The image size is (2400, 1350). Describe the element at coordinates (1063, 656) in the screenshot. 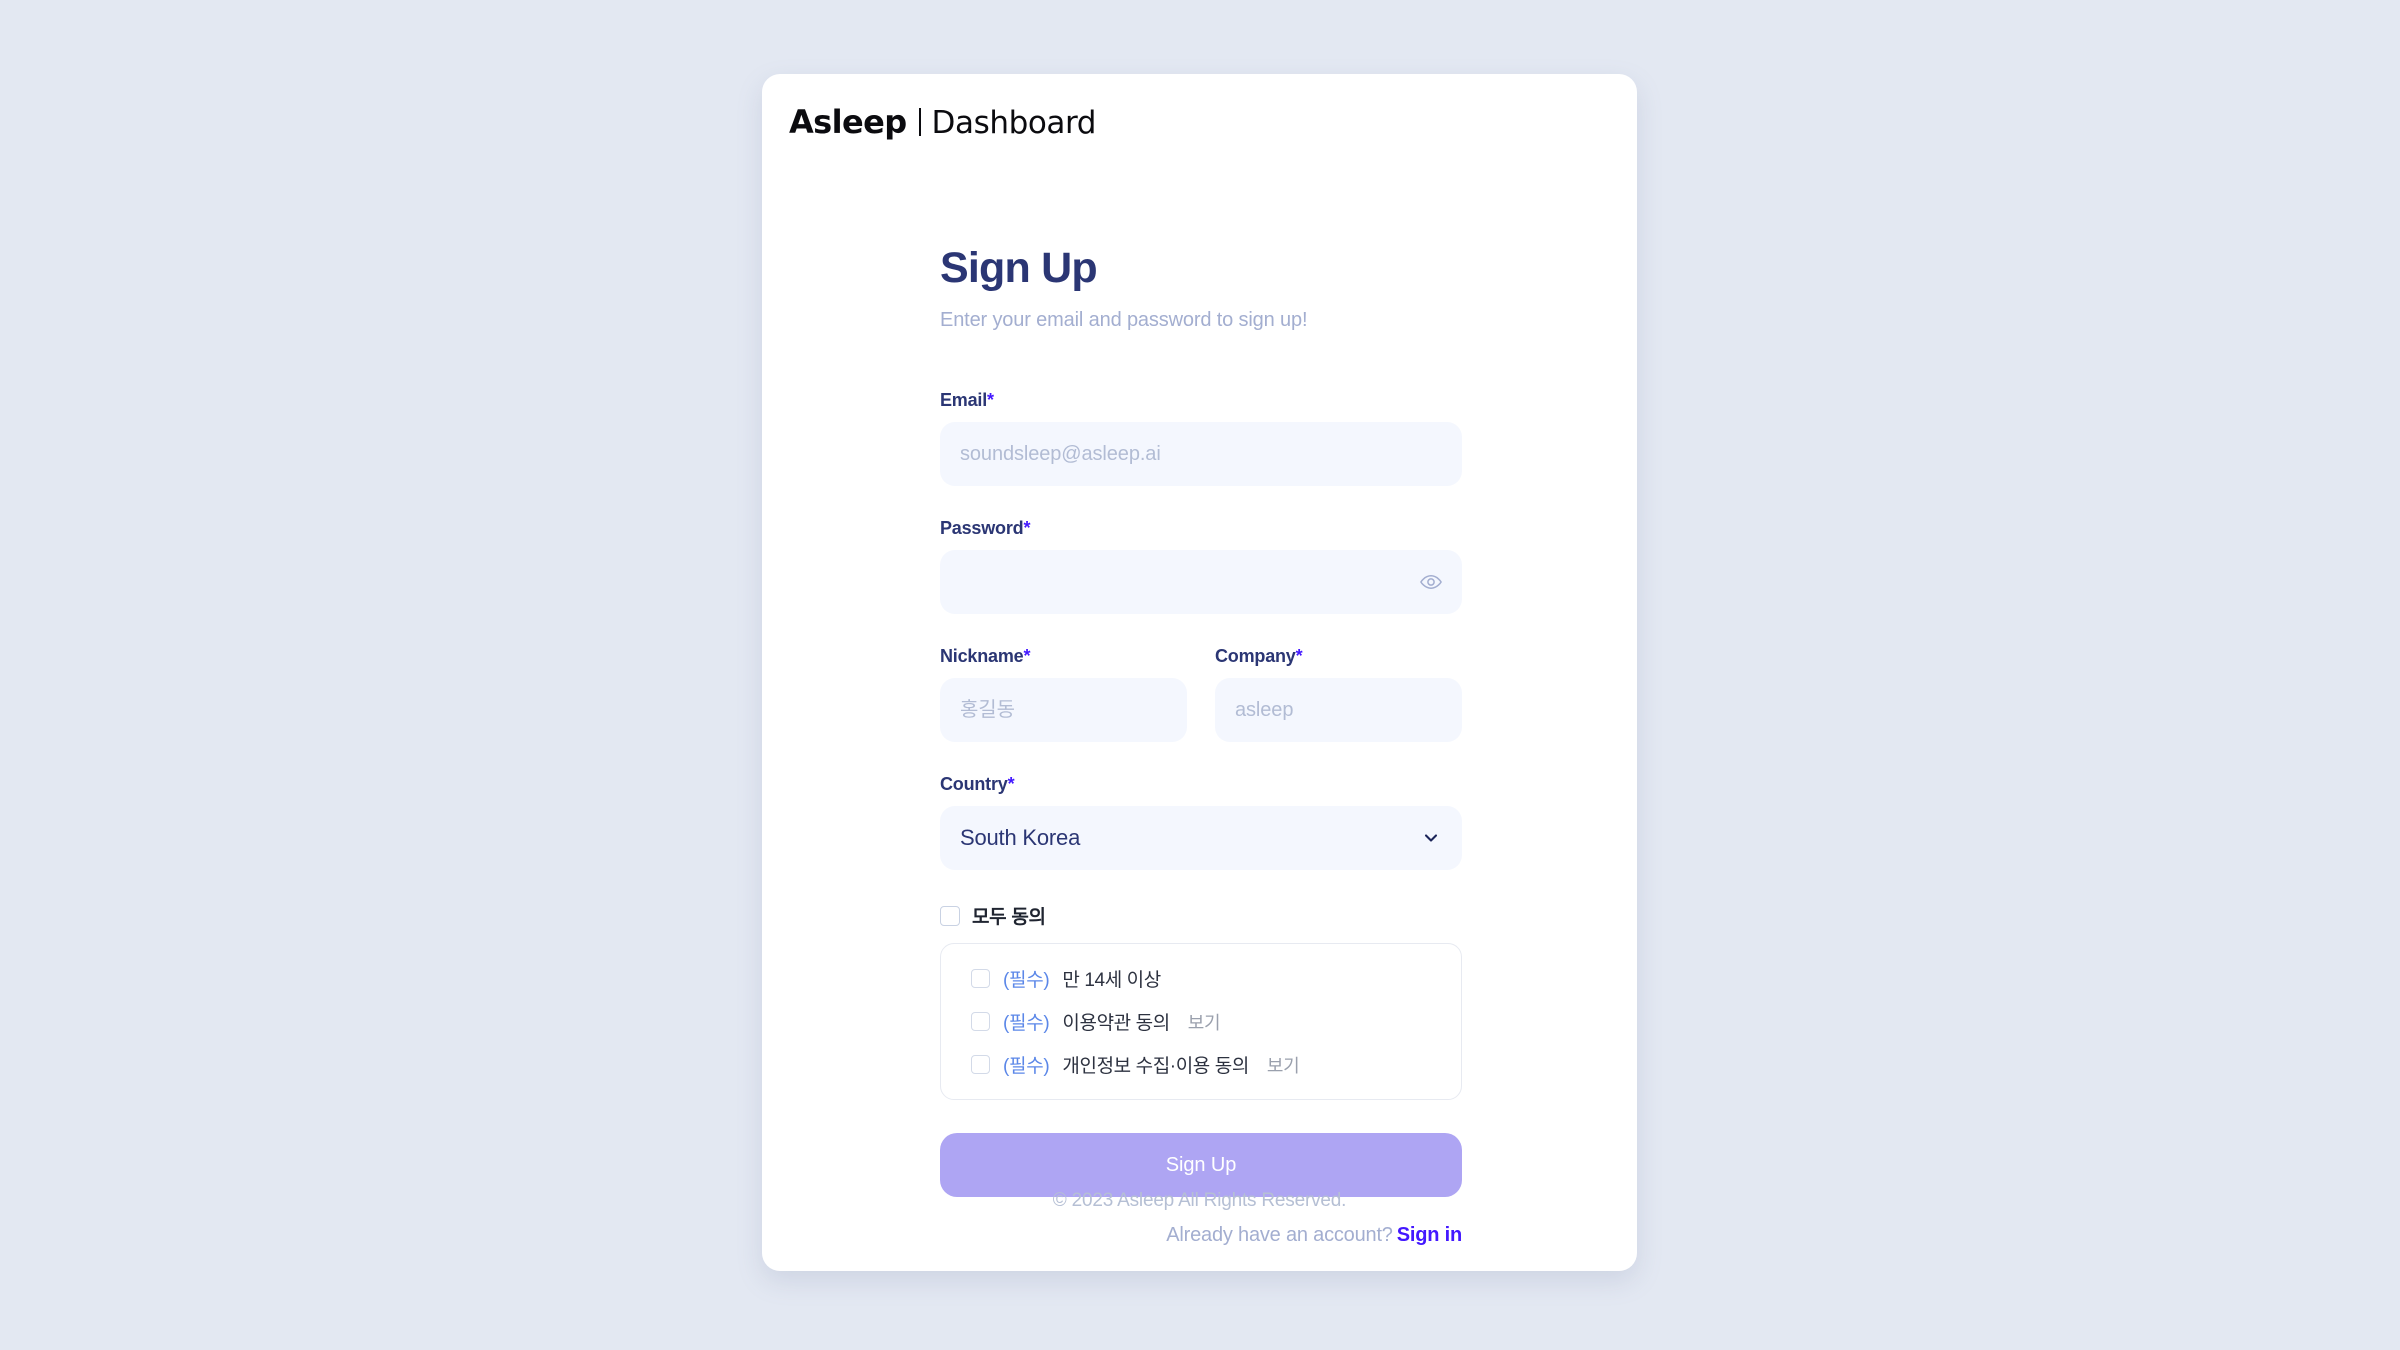

I see `nickname-label: Nickname*` at that location.